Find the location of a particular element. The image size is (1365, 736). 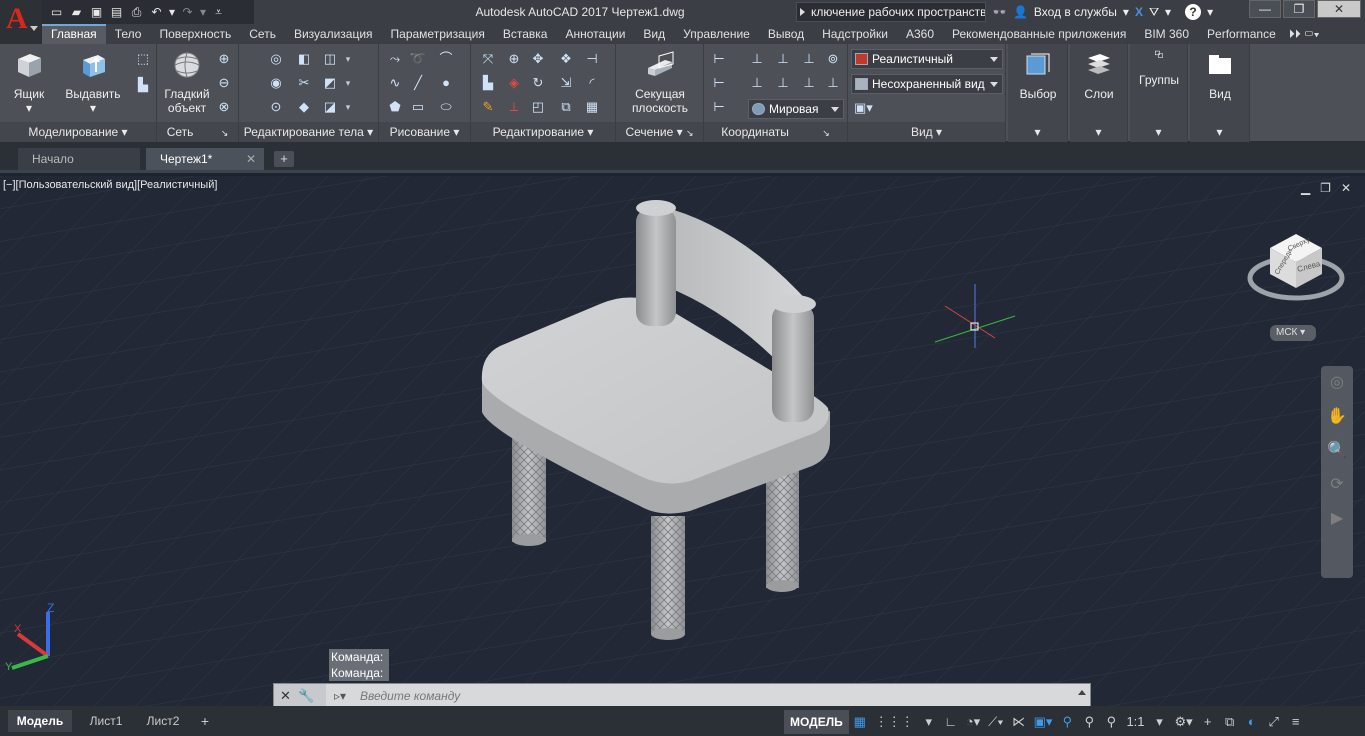

tab-performance: Performance is located at coordinates (1241, 34).